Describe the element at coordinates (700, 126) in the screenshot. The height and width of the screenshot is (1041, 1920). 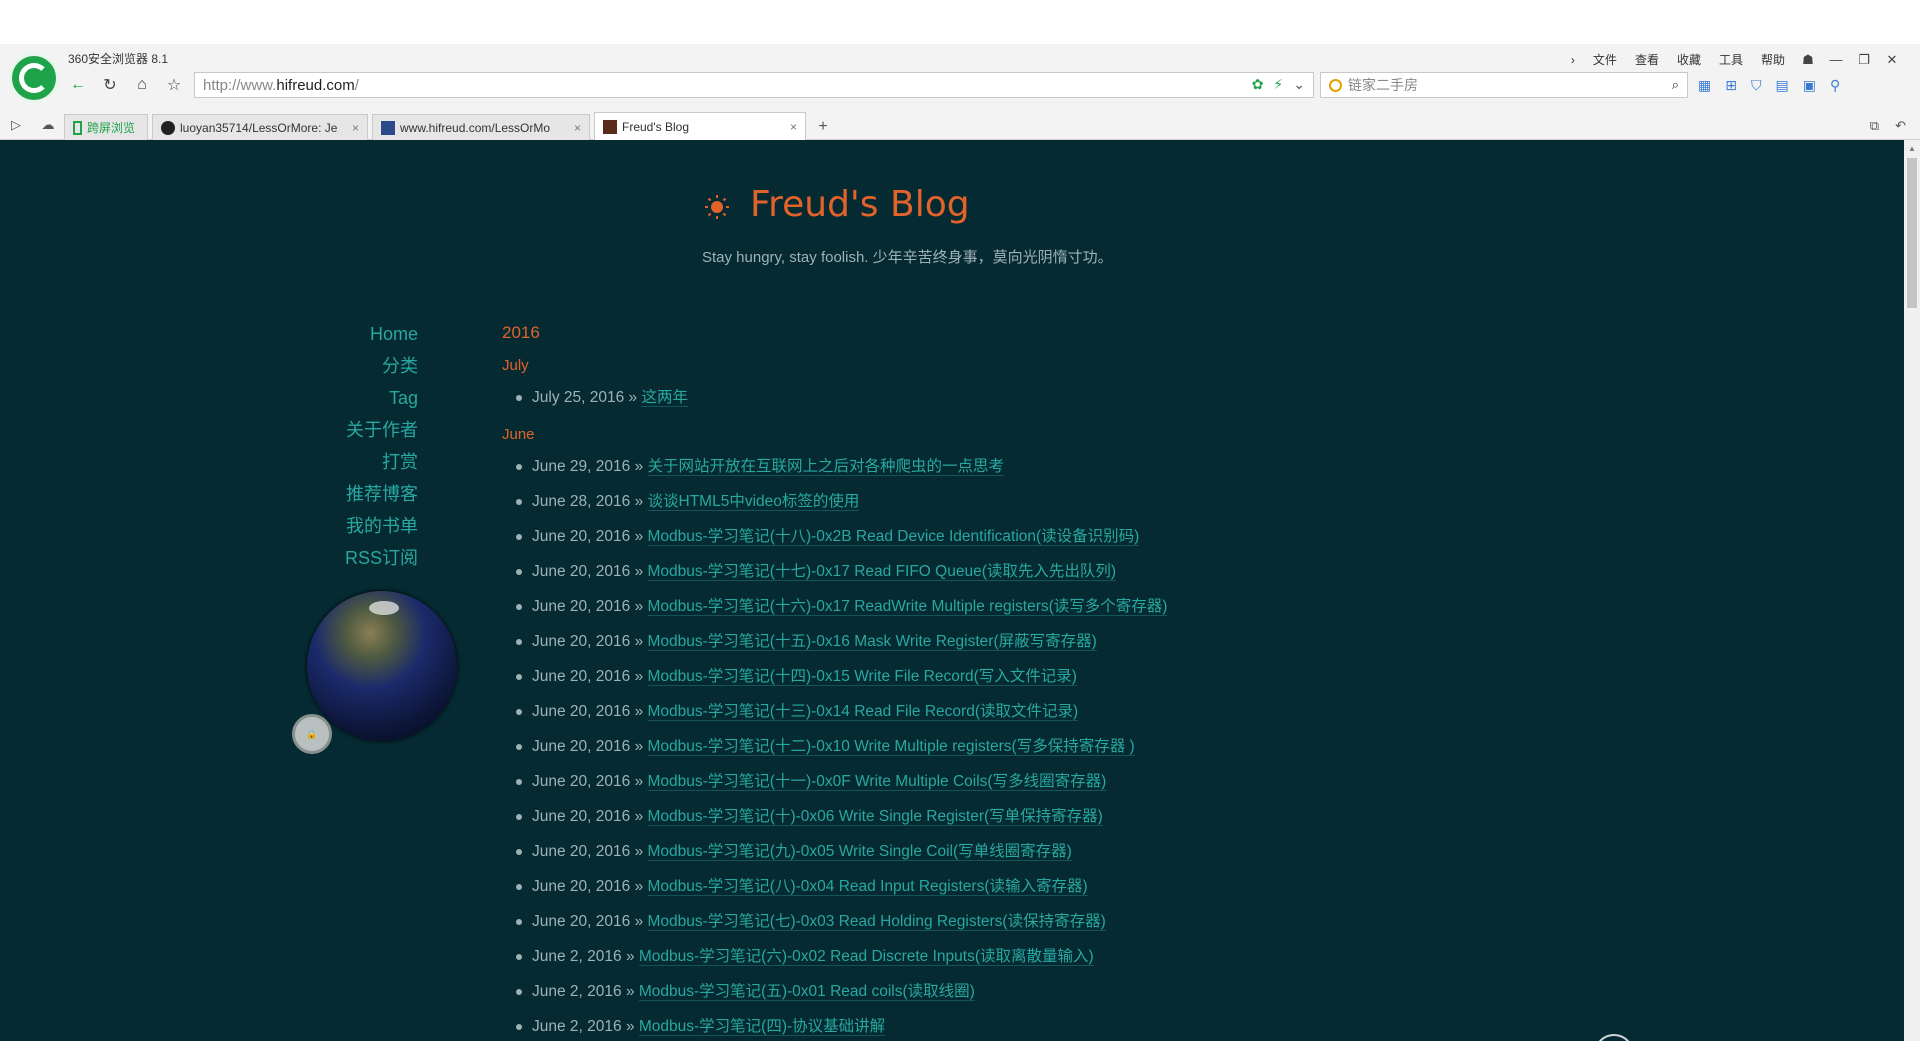
I see `tab-freuds-blog: Freud's Blog ×` at that location.